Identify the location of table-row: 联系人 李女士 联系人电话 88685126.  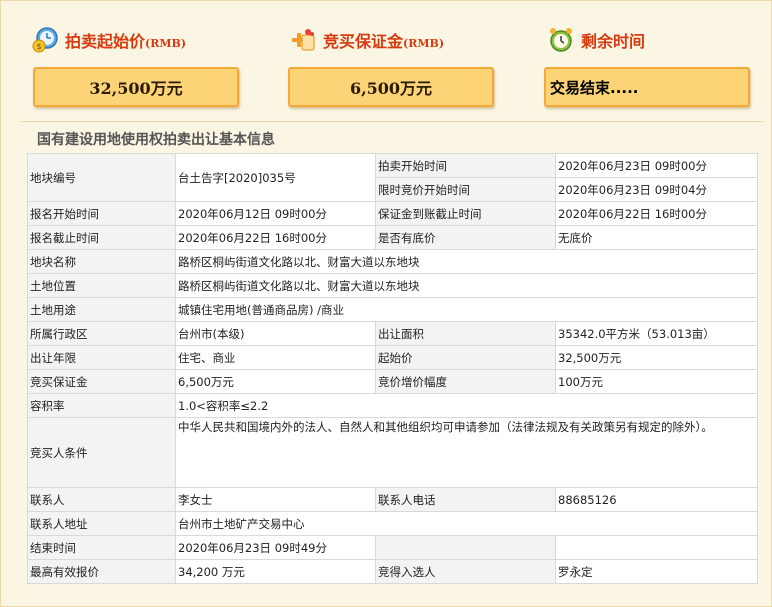
(392, 499).